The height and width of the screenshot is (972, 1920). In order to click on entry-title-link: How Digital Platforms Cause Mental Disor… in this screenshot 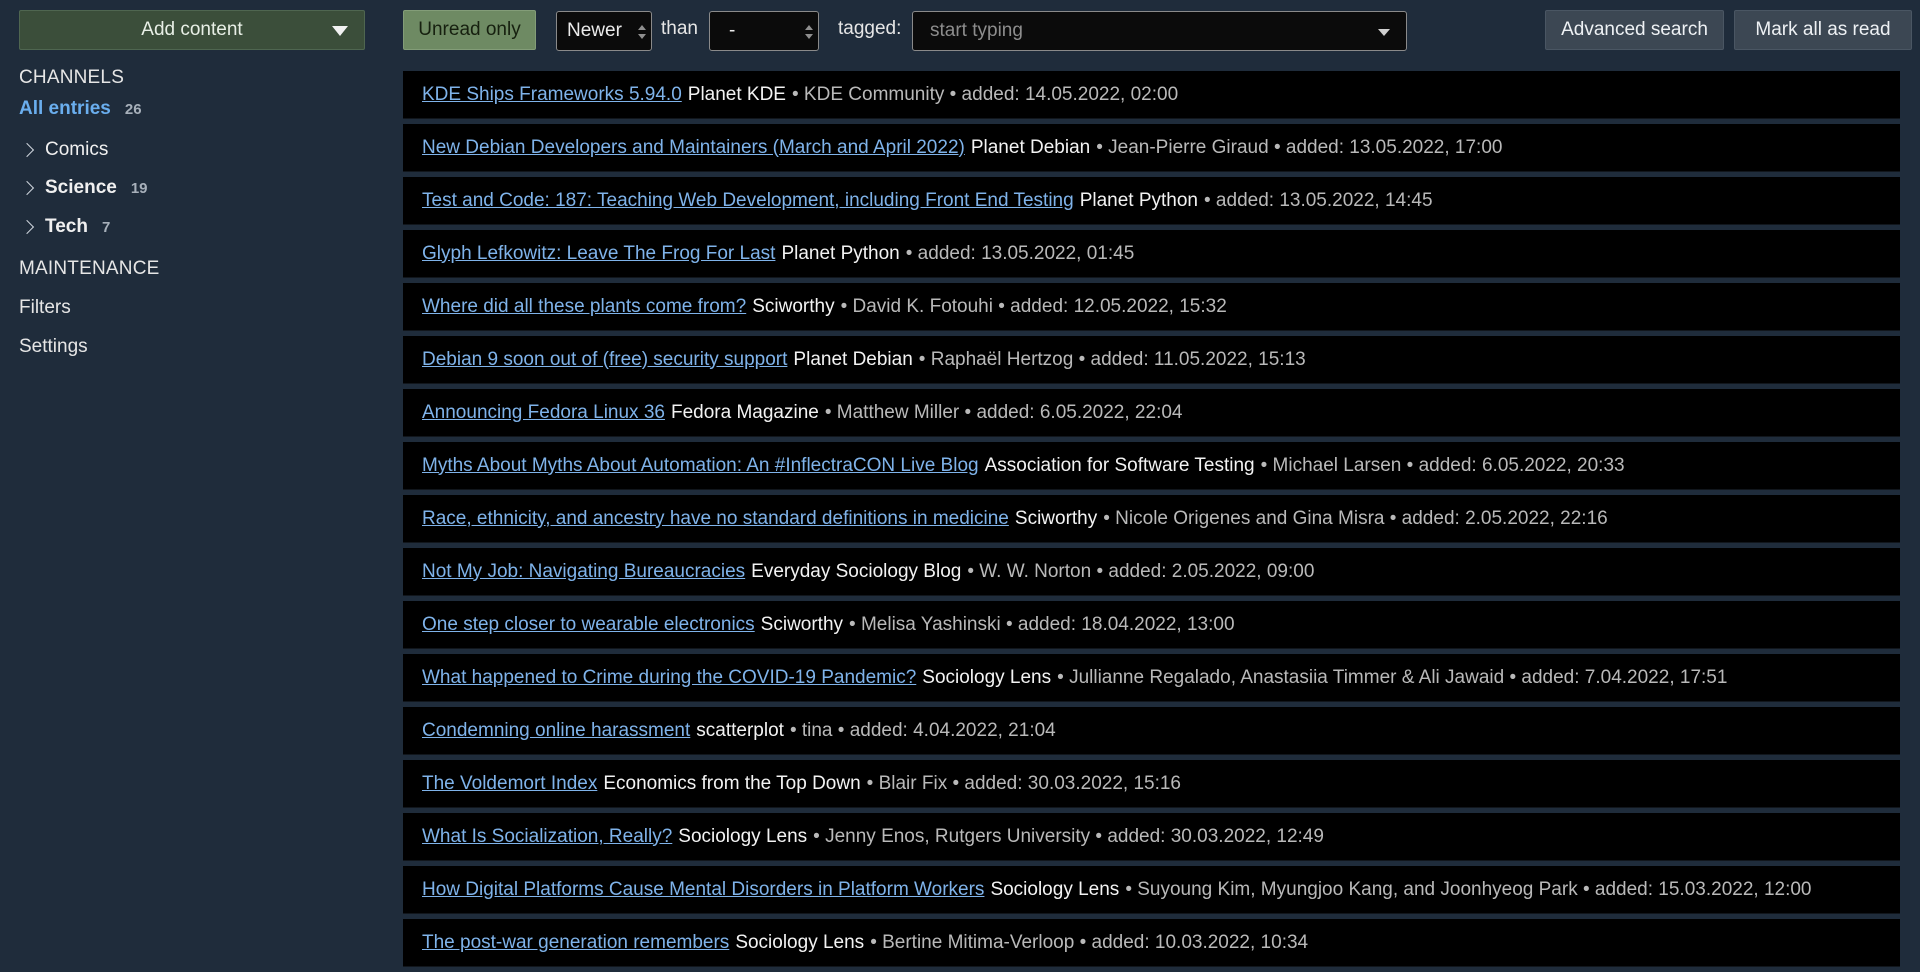, I will do `click(703, 890)`.